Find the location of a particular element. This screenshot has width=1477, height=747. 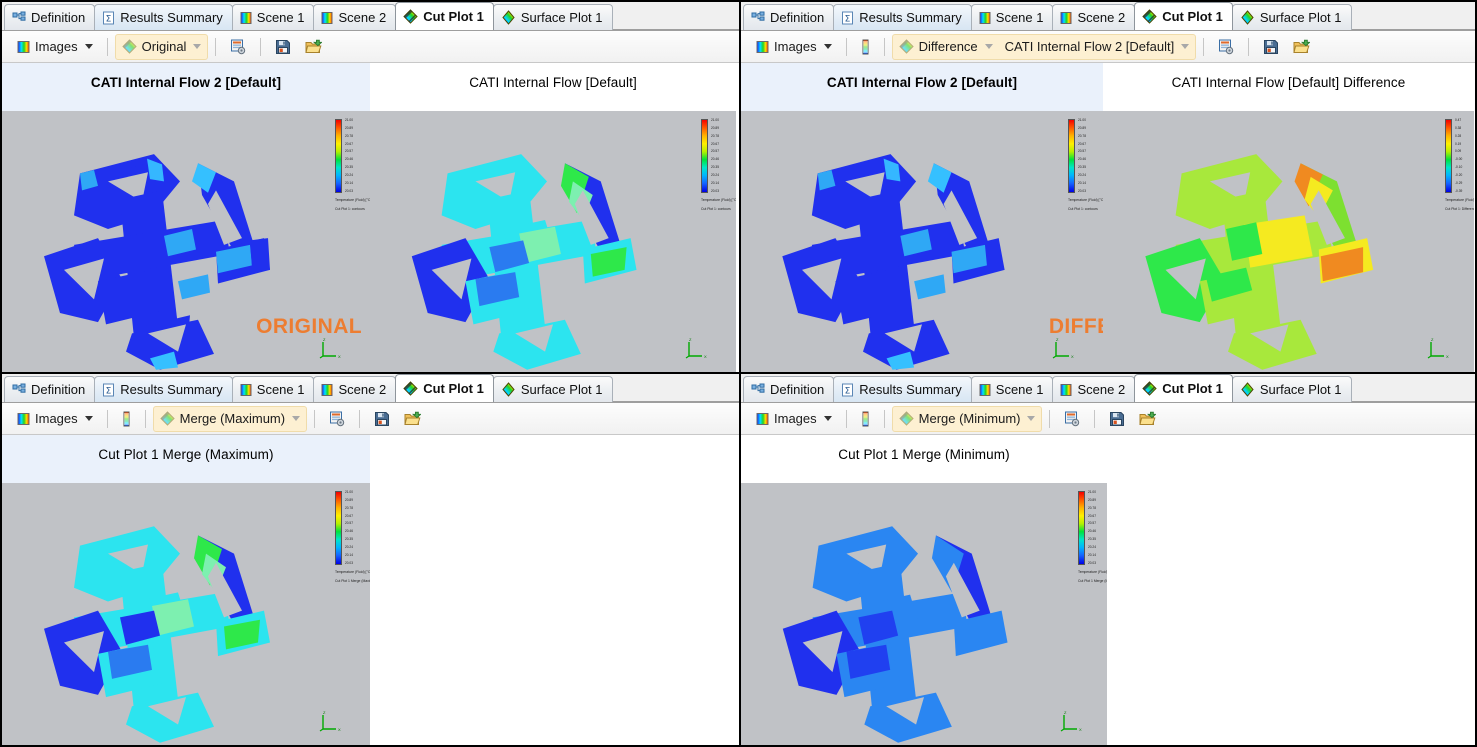

mode-dropdown: Original is located at coordinates (161, 46).